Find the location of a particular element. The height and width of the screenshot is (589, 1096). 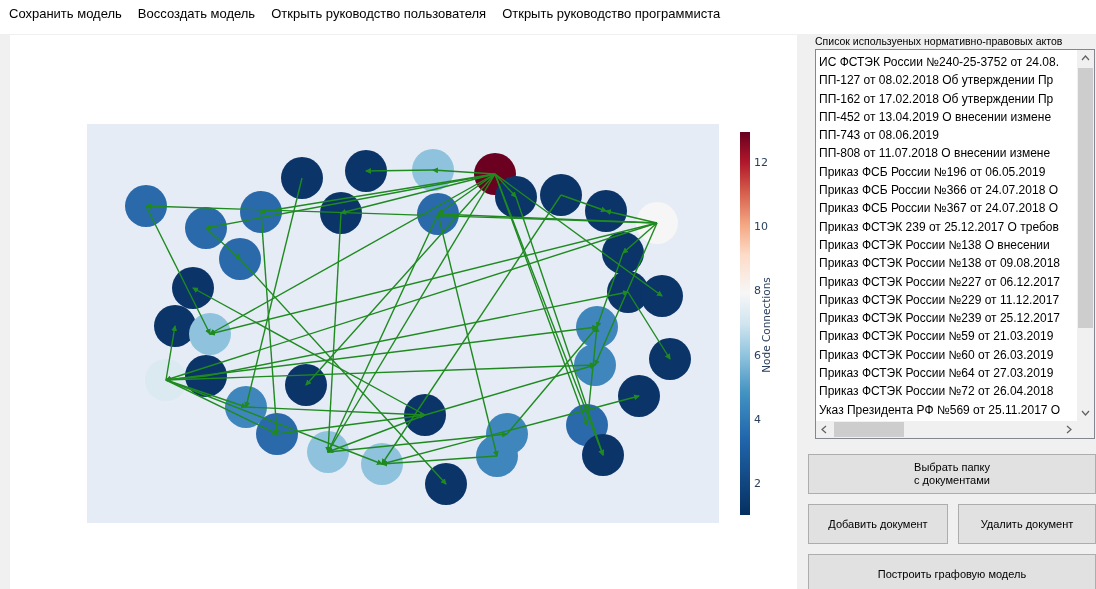

document-item: Приказ ФСТЭК 239 от 25.12.2017 О требов is located at coordinates (939, 226).